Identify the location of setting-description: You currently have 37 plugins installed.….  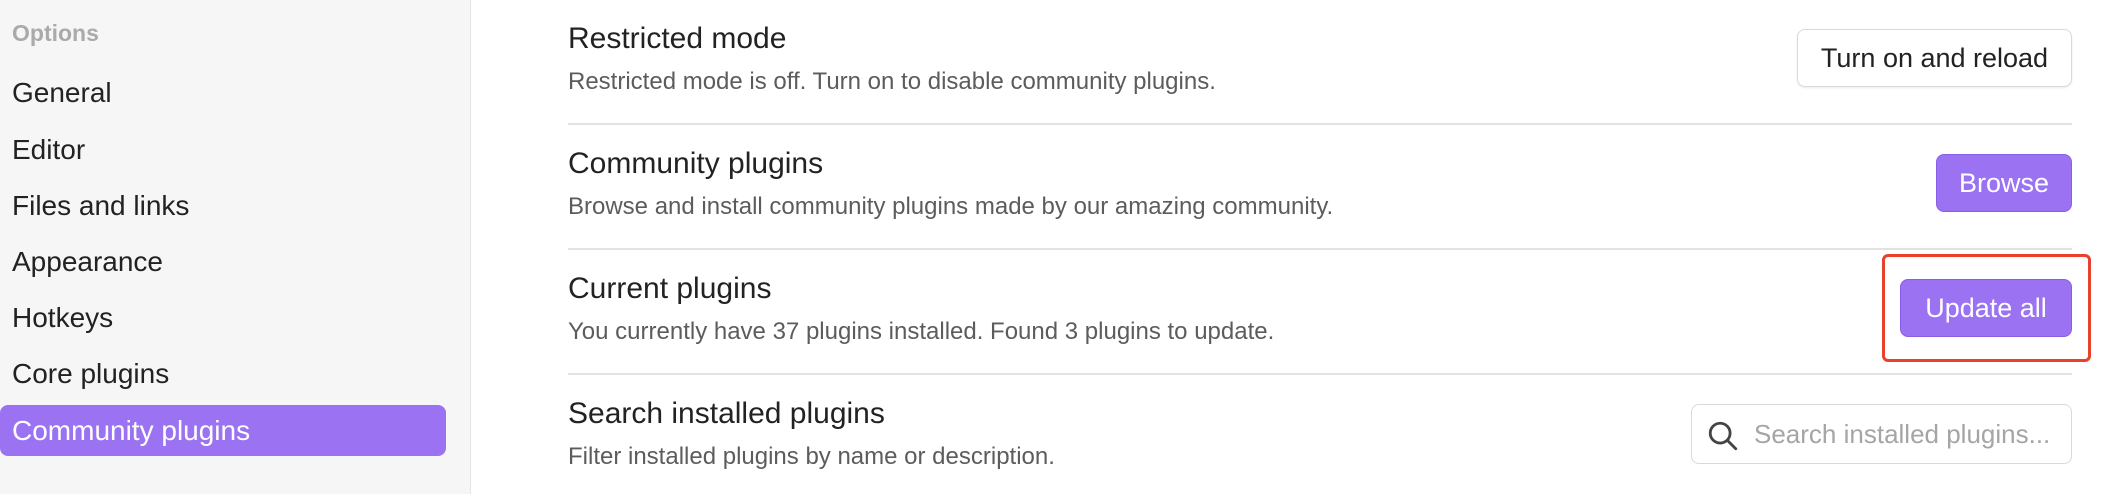
(921, 331).